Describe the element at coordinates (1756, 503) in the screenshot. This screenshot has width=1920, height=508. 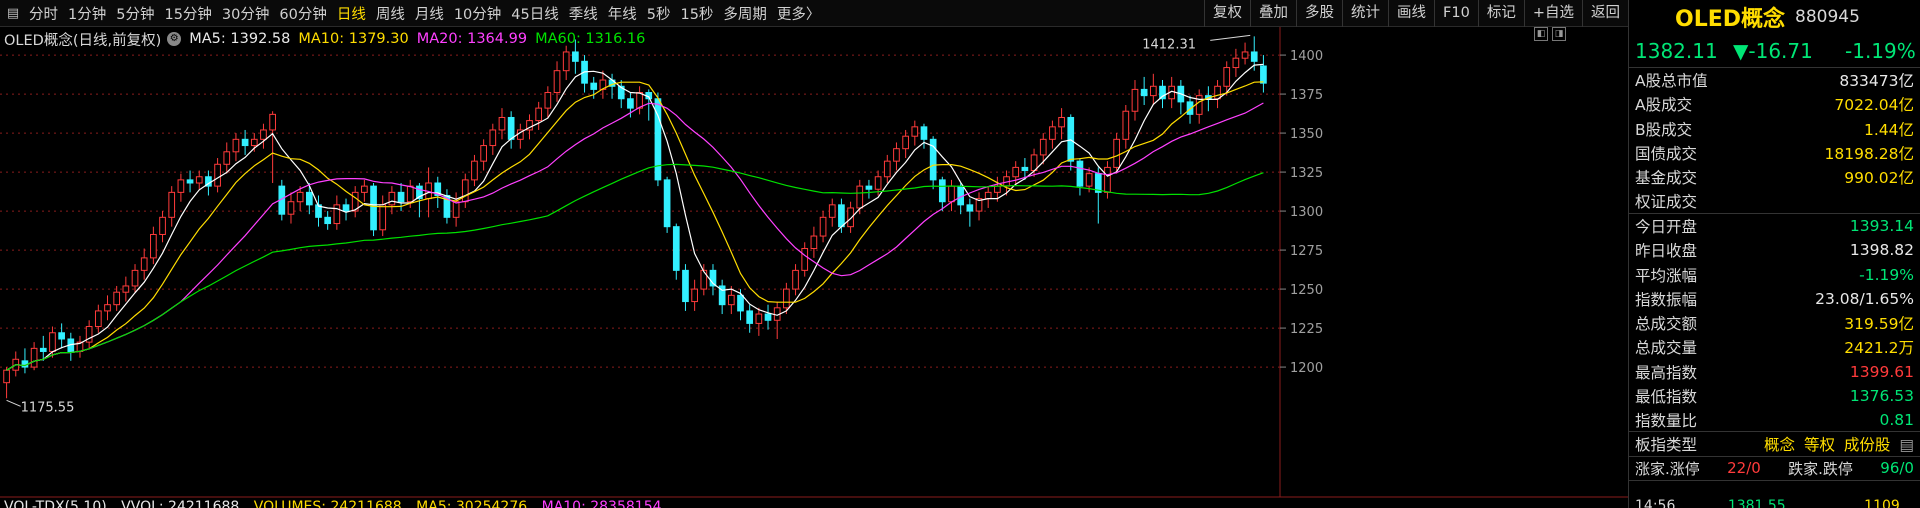
I see `tick-price: 1381.55` at that location.